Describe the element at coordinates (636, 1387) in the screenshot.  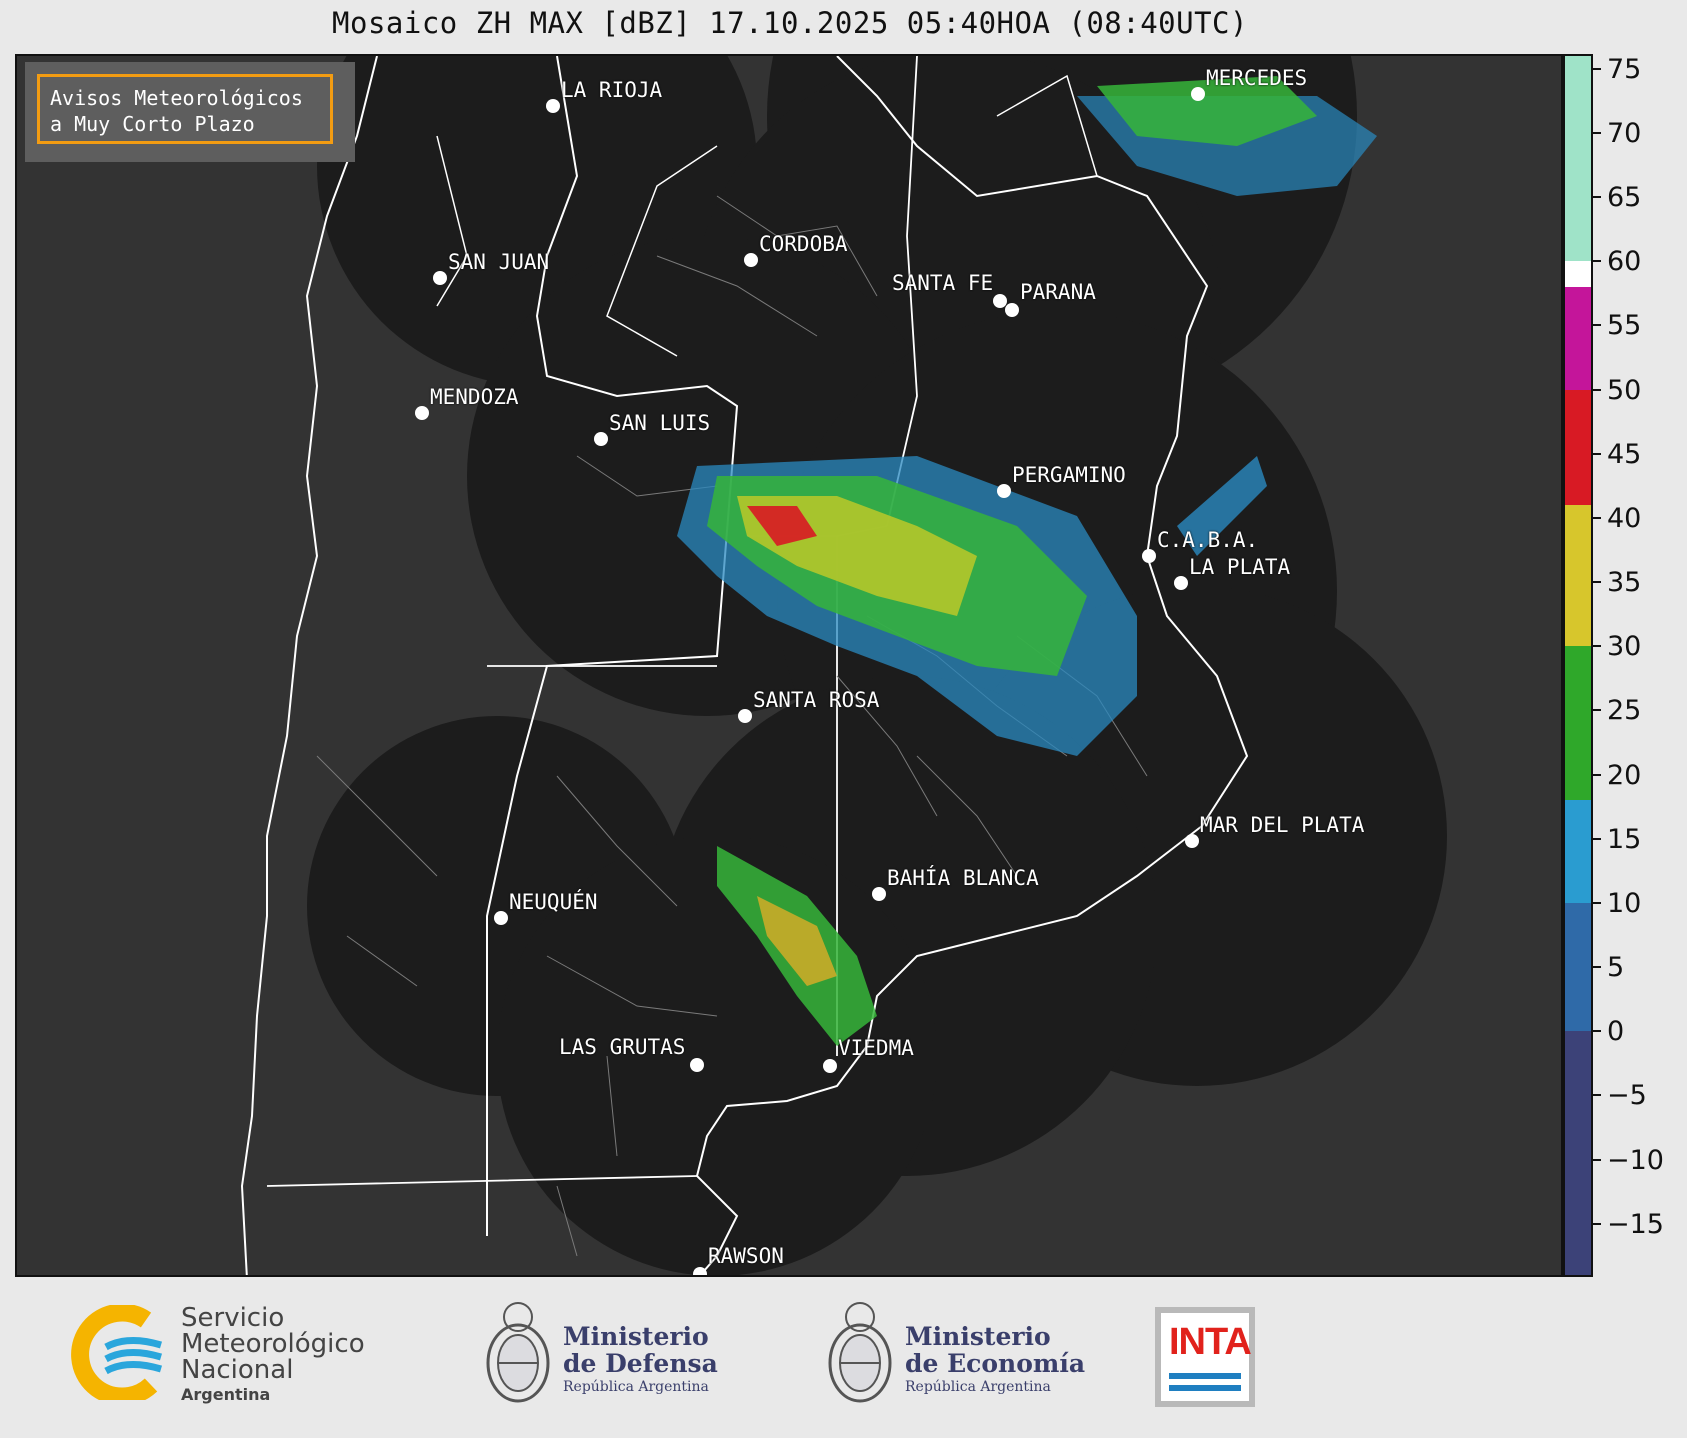
I see `defensa-line-3: República Argentina` at that location.